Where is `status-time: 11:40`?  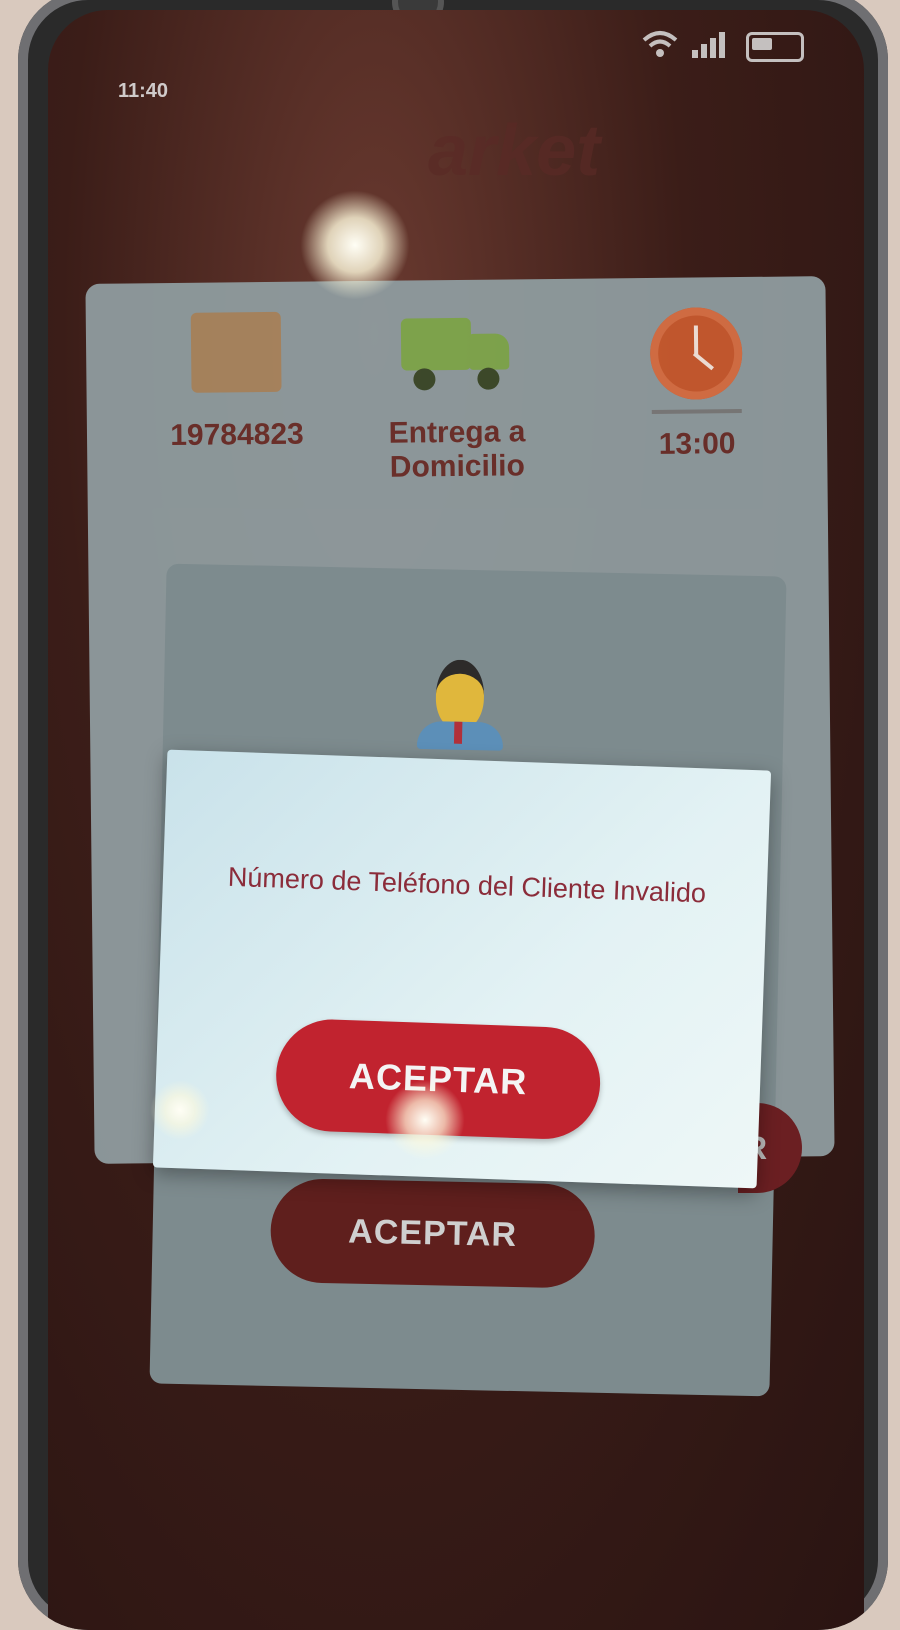
status-time: 11:40 is located at coordinates (143, 91).